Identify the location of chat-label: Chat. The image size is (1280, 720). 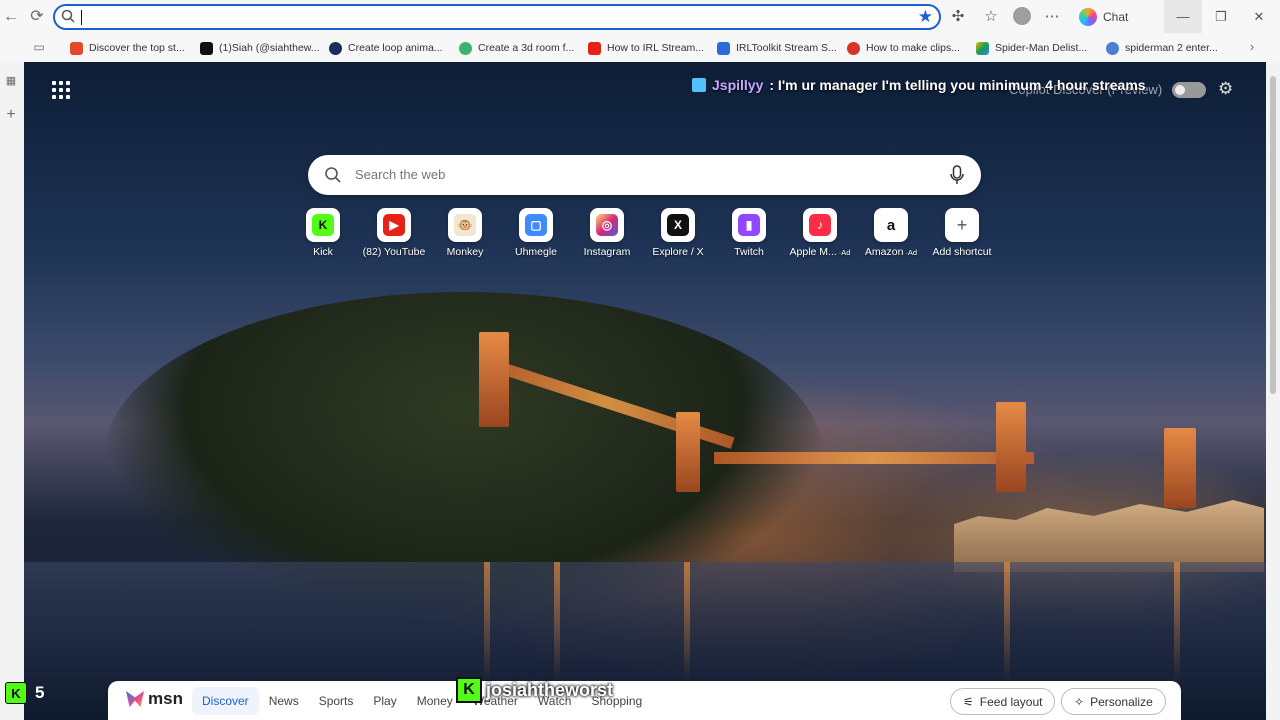
(1116, 17).